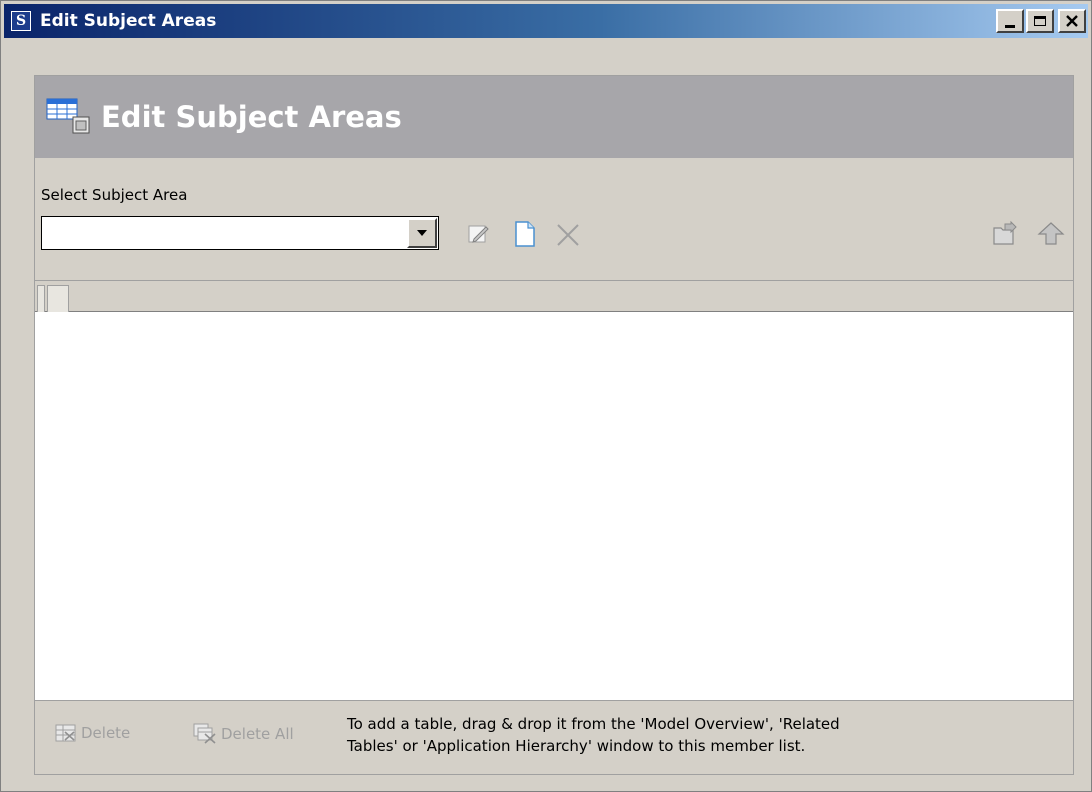 This screenshot has width=1092, height=792. I want to click on chevron-down-icon, so click(422, 233).